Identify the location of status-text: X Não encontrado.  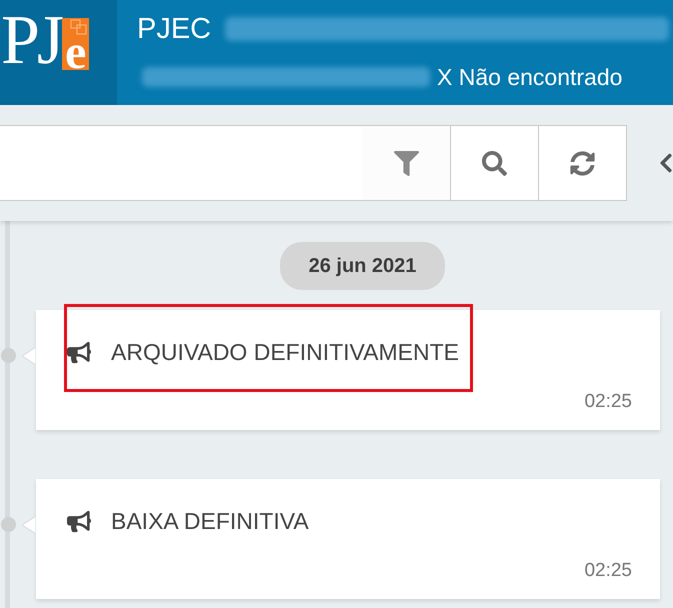
(529, 77).